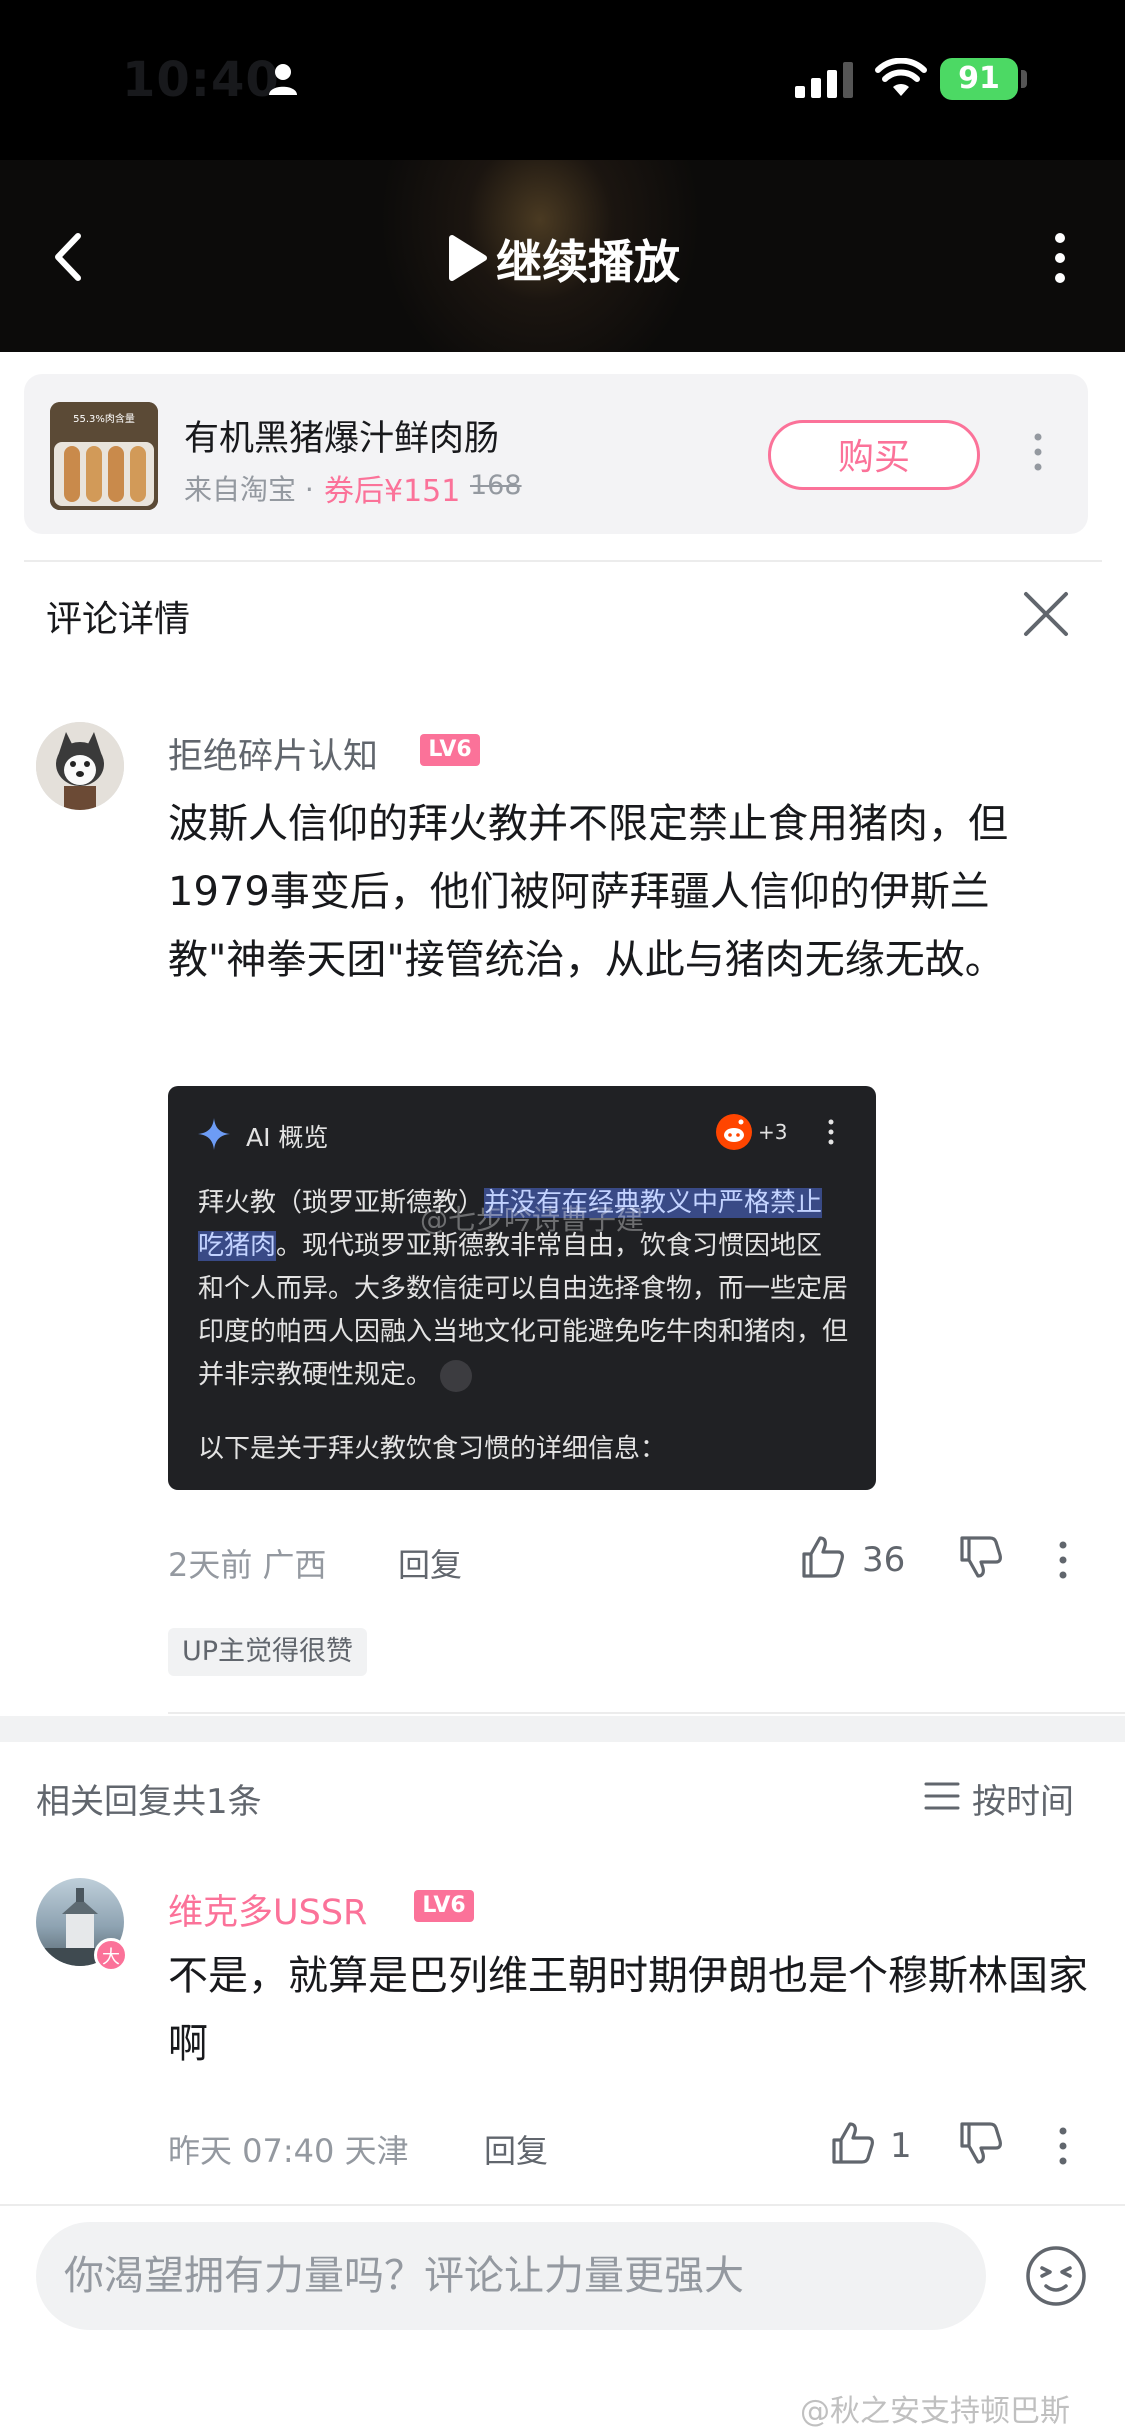  Describe the element at coordinates (1063, 1560) in the screenshot. I see `comment-more-icon` at that location.